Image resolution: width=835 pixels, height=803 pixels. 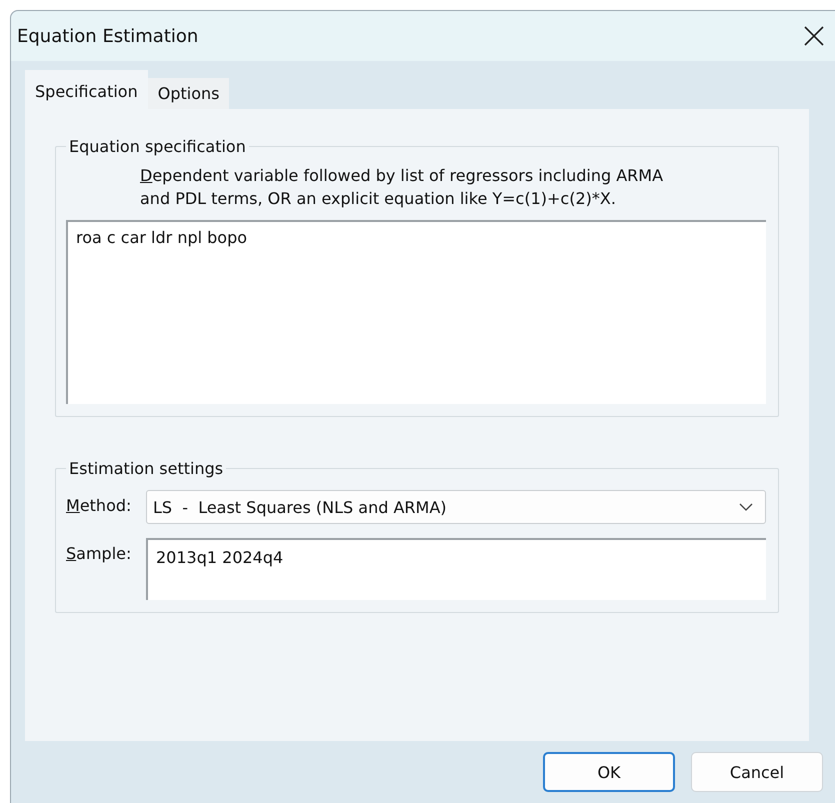 I want to click on close-icon, so click(x=814, y=36).